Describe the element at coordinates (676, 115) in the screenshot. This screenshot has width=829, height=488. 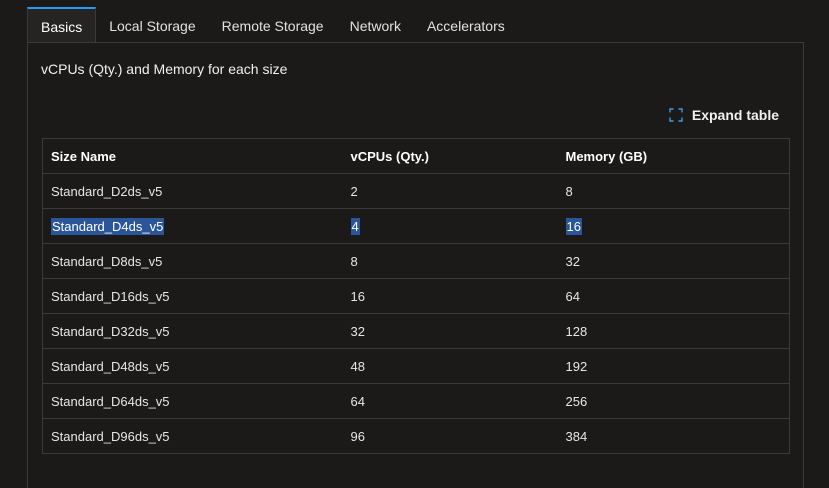
I see `expand-icon` at that location.